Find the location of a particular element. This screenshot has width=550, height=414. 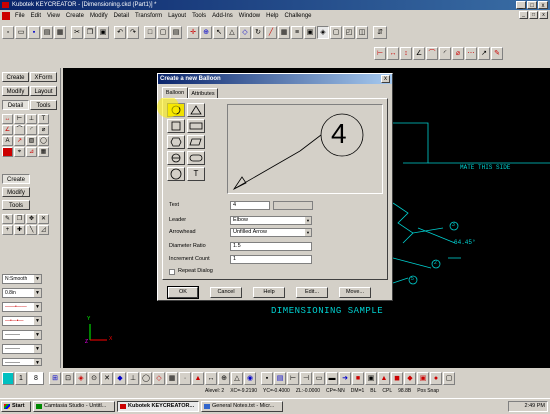

dim-radius-icon: ◜ is located at coordinates (445, 53).